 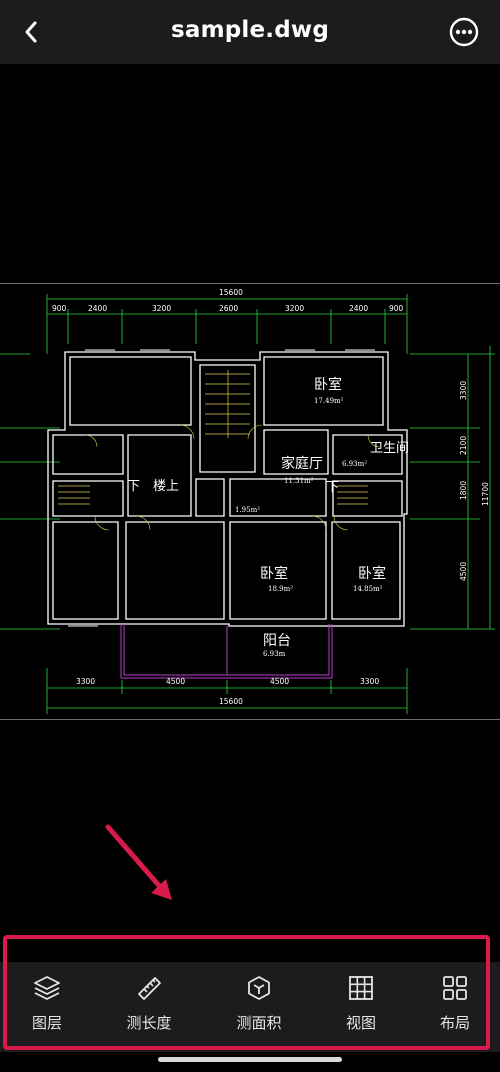 What do you see at coordinates (463, 490) in the screenshot?
I see `dim-label: 1800` at bounding box center [463, 490].